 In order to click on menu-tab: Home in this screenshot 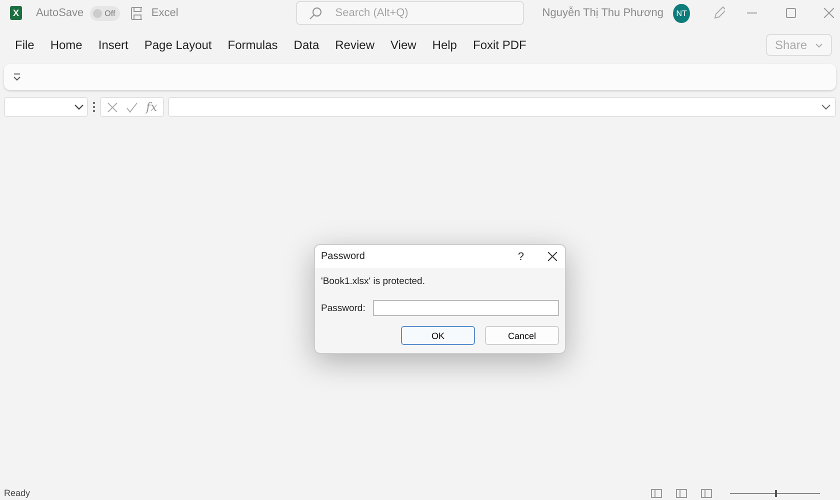, I will do `click(66, 45)`.